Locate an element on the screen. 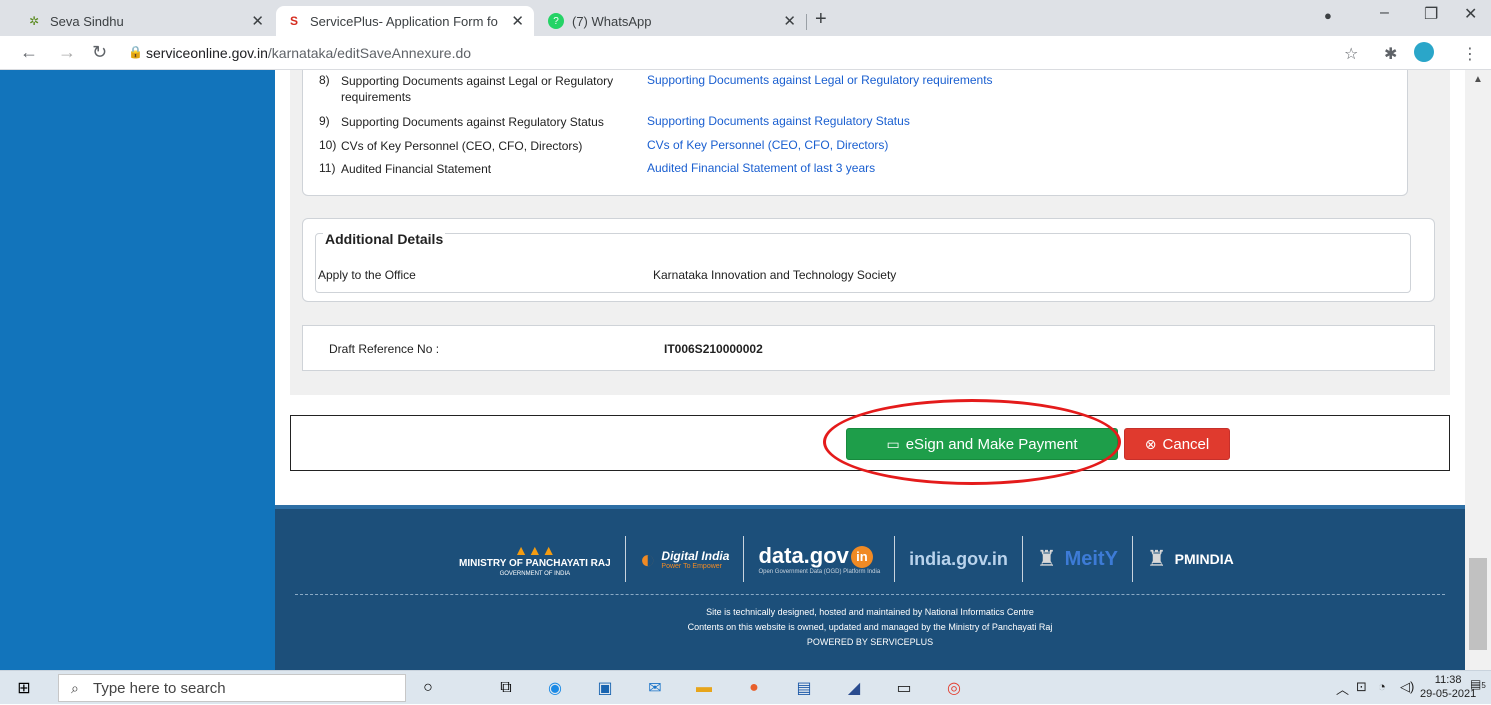 The image size is (1491, 705). tab-title: (7) WhatsApp is located at coordinates (612, 21).